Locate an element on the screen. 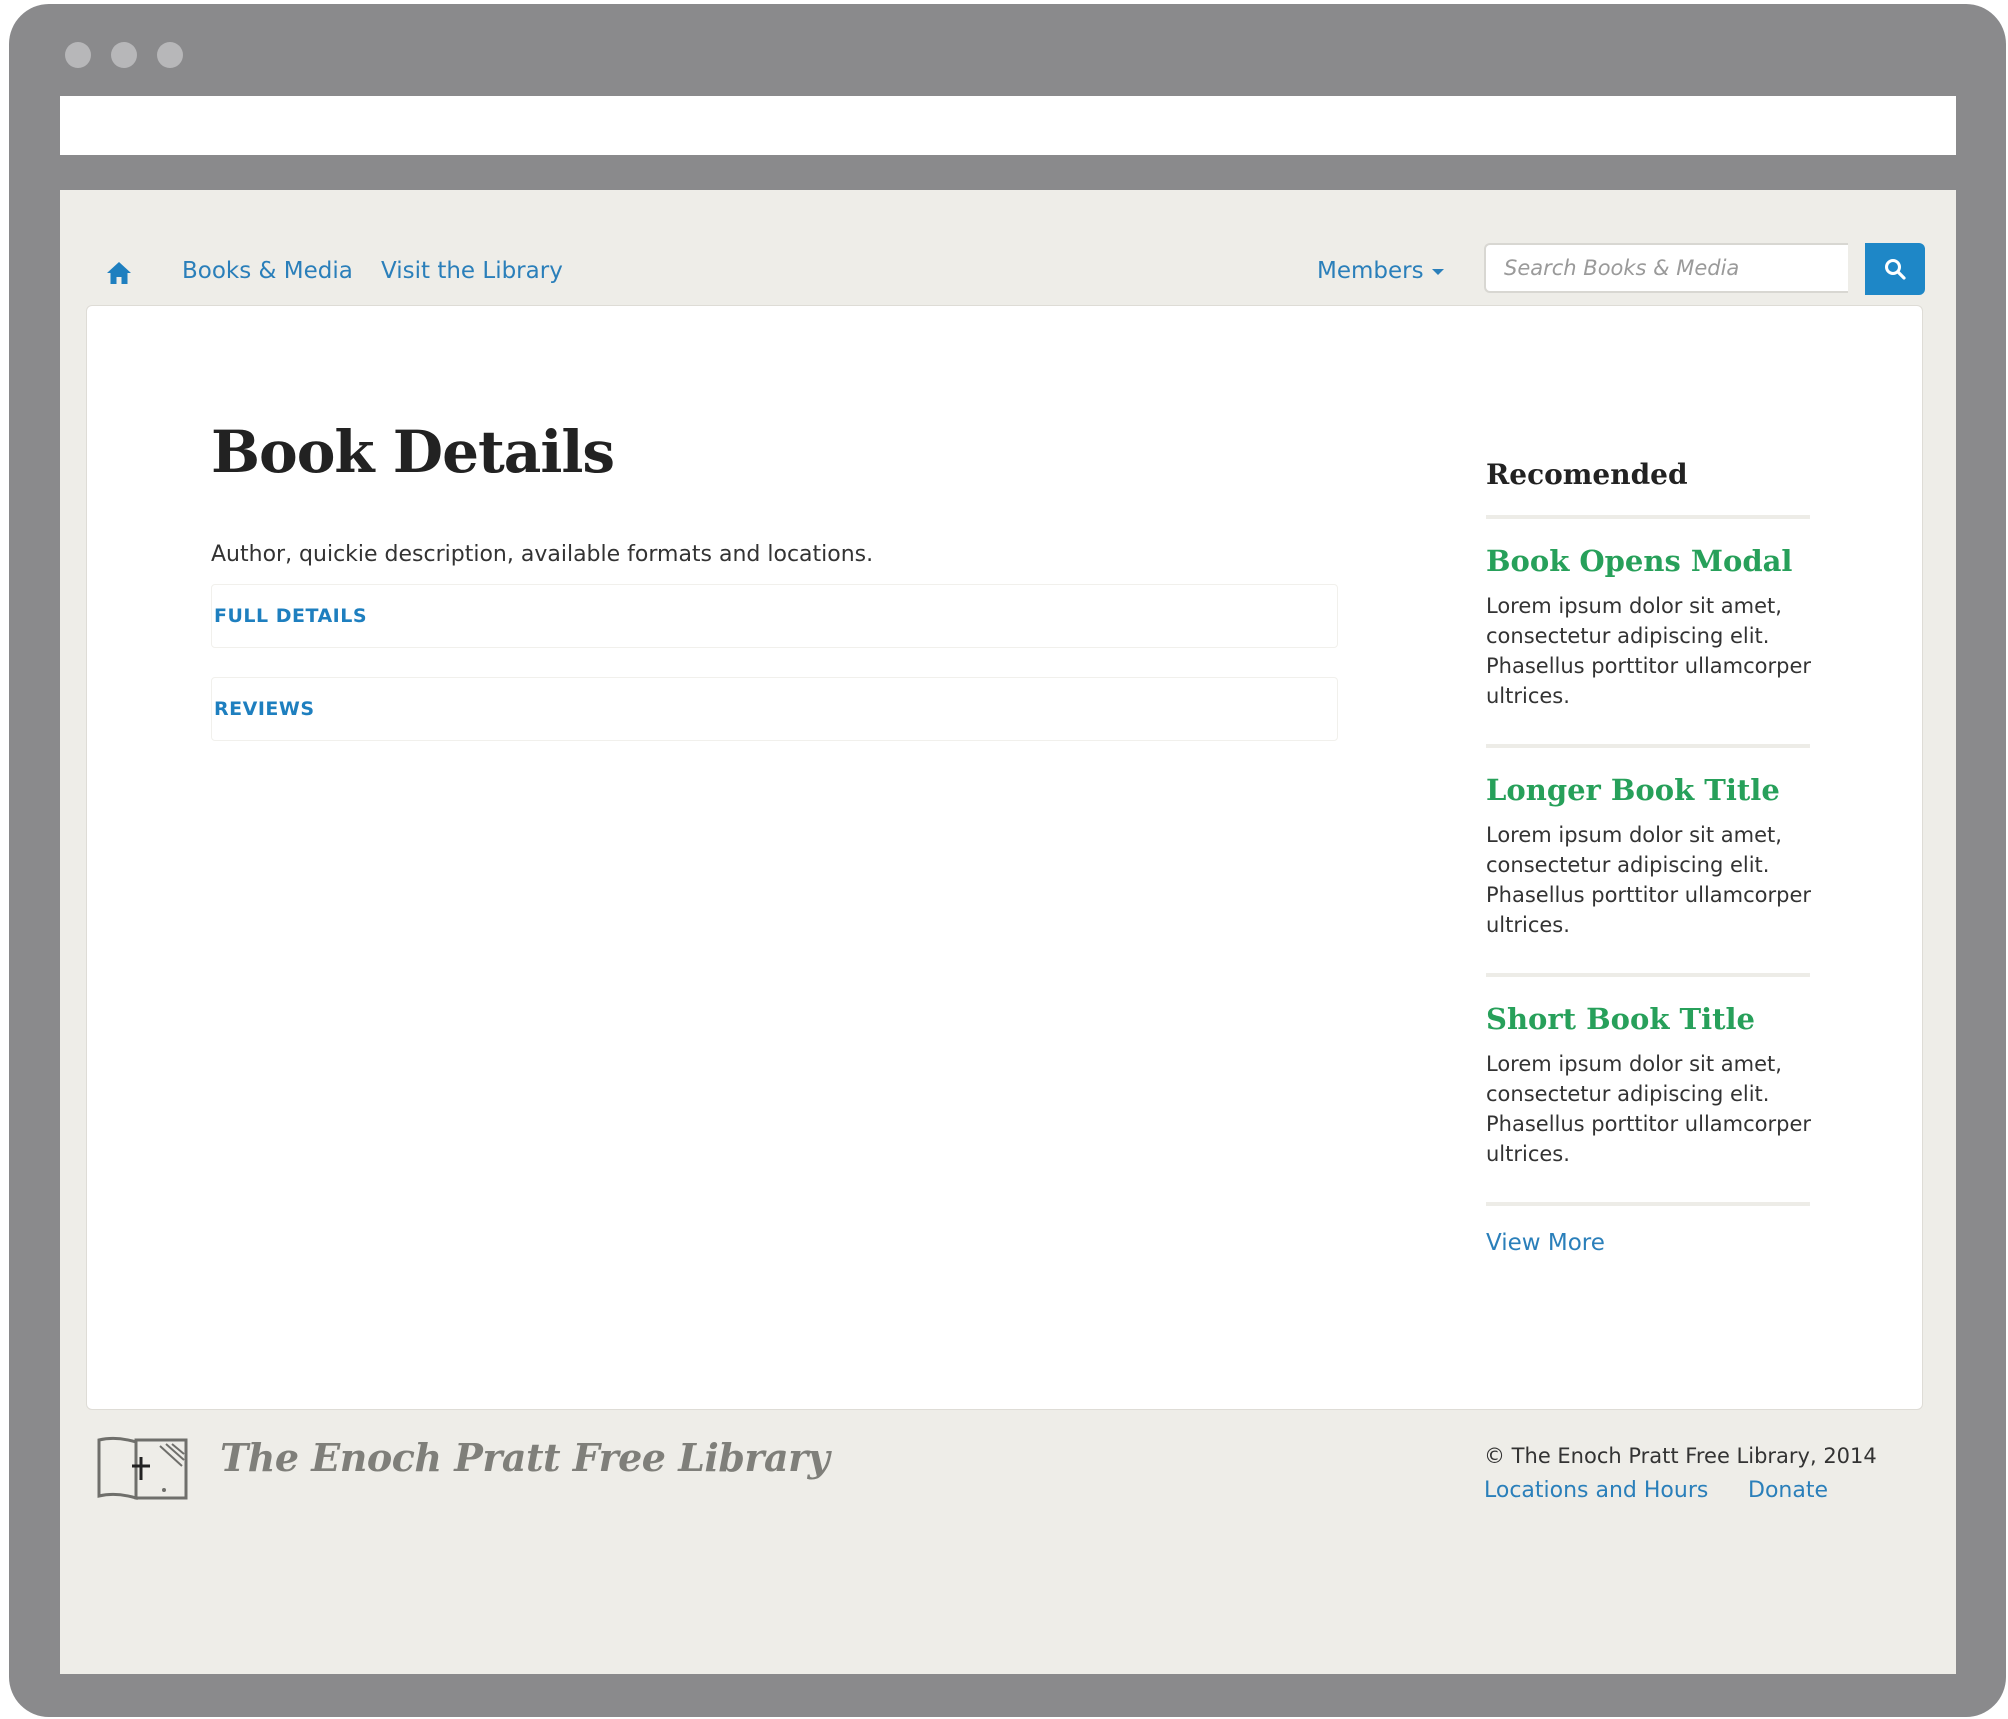  locations-hours-link: Locations and Hours is located at coordinates (1596, 1490).